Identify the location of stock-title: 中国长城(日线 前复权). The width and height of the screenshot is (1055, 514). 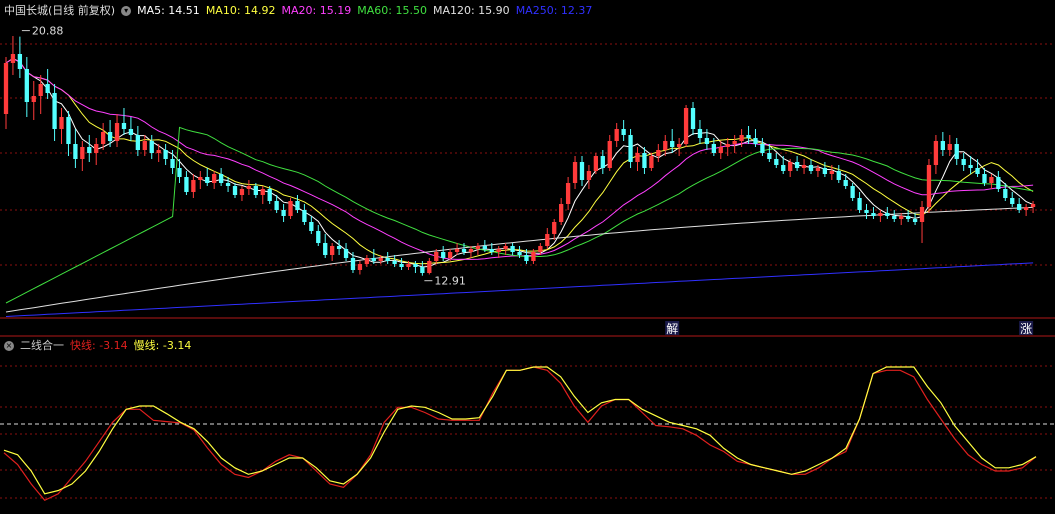
(60, 10).